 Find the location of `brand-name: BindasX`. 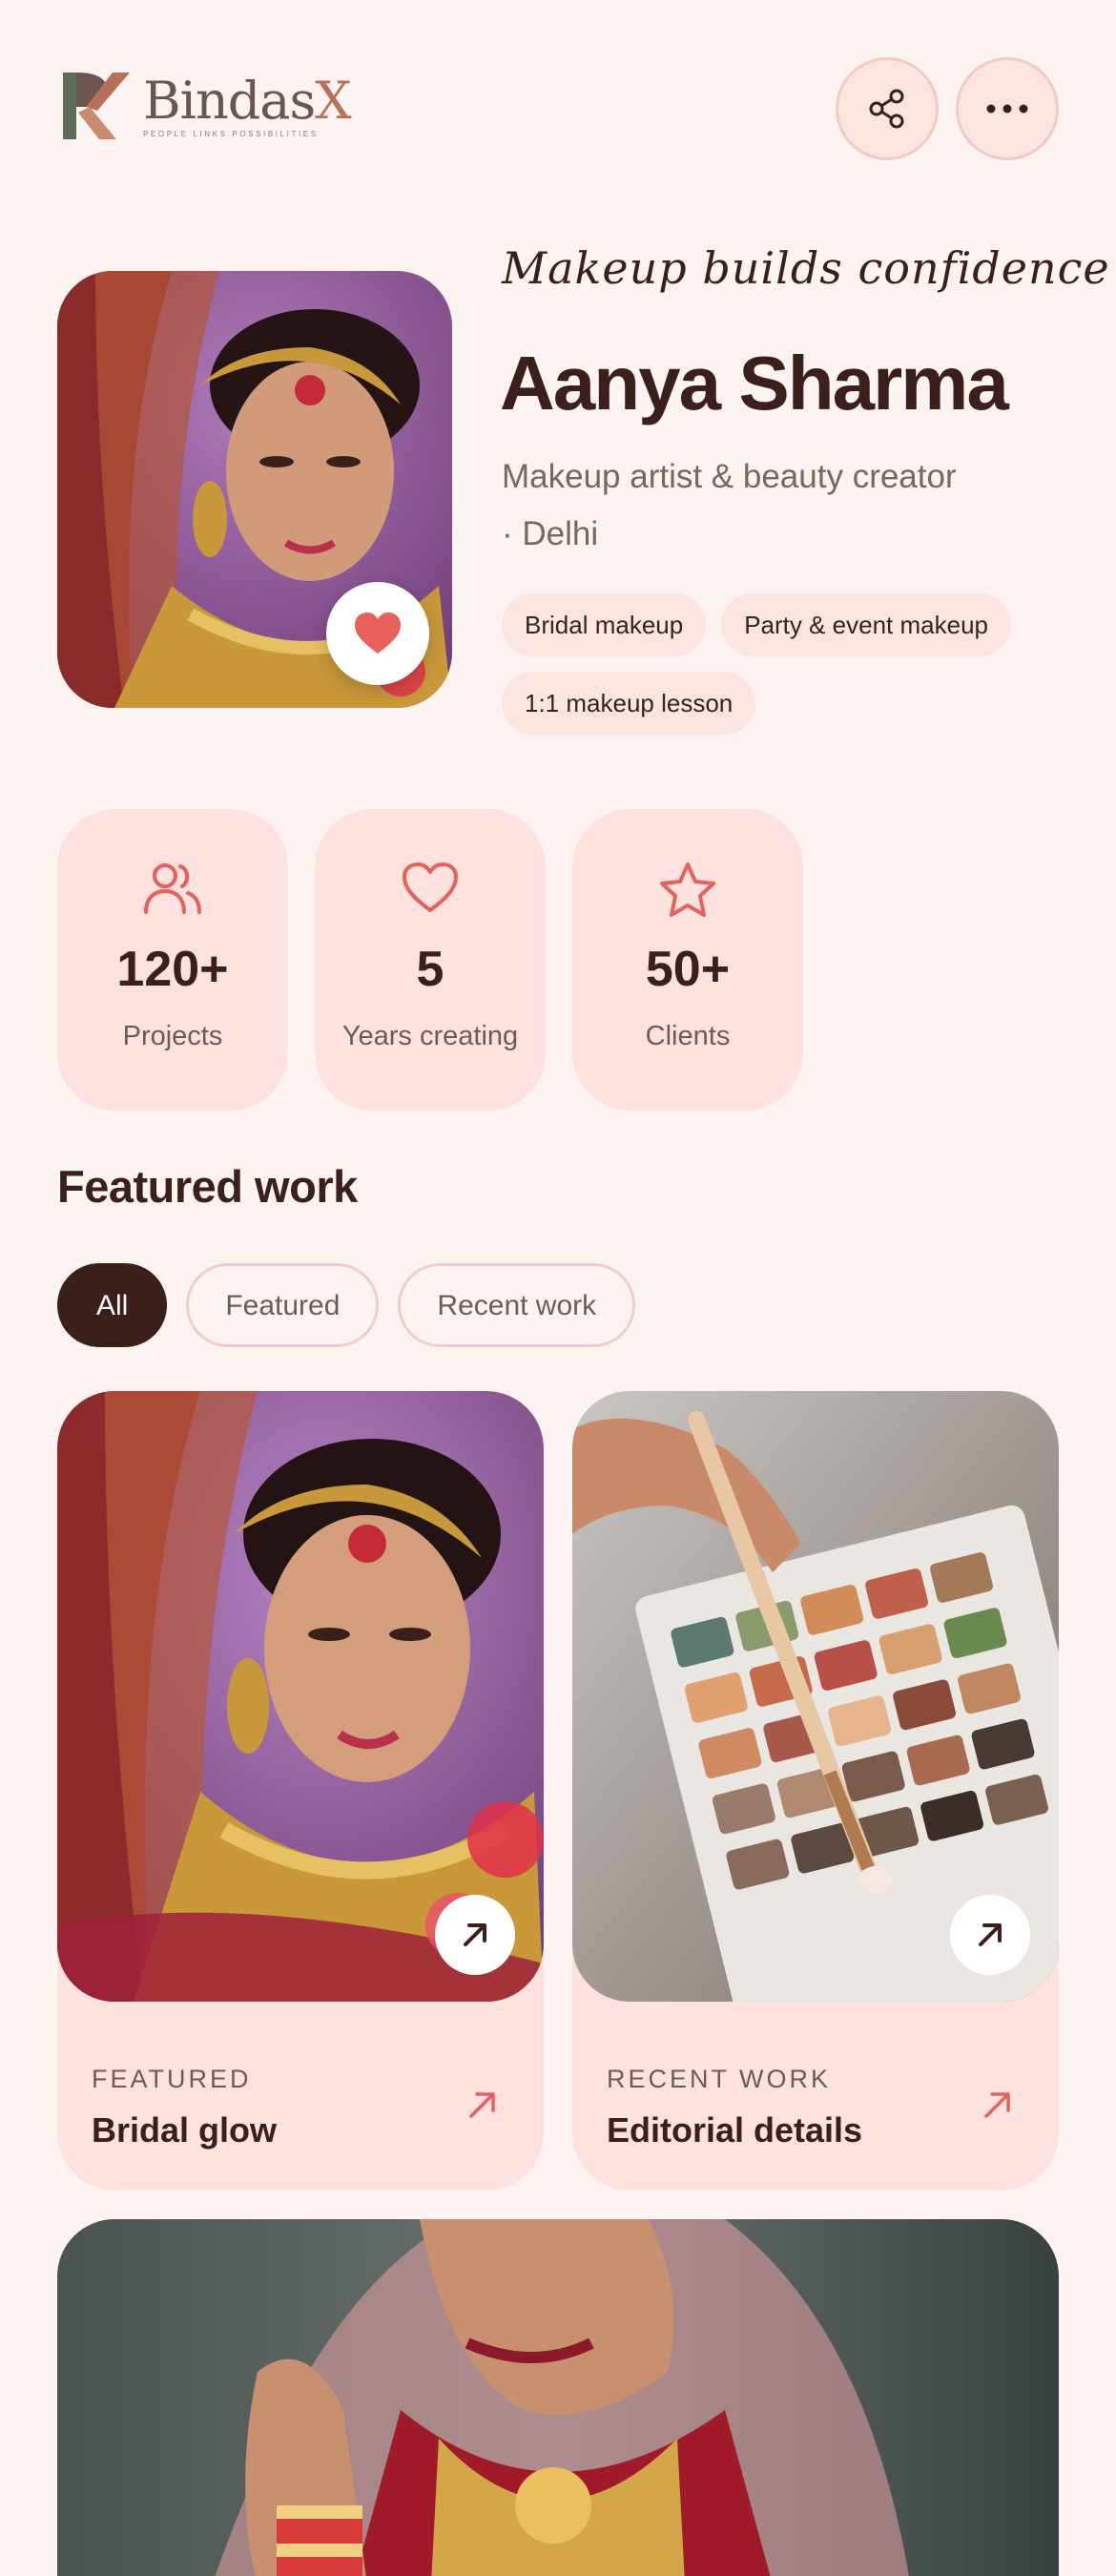

brand-name: BindasX is located at coordinates (247, 101).